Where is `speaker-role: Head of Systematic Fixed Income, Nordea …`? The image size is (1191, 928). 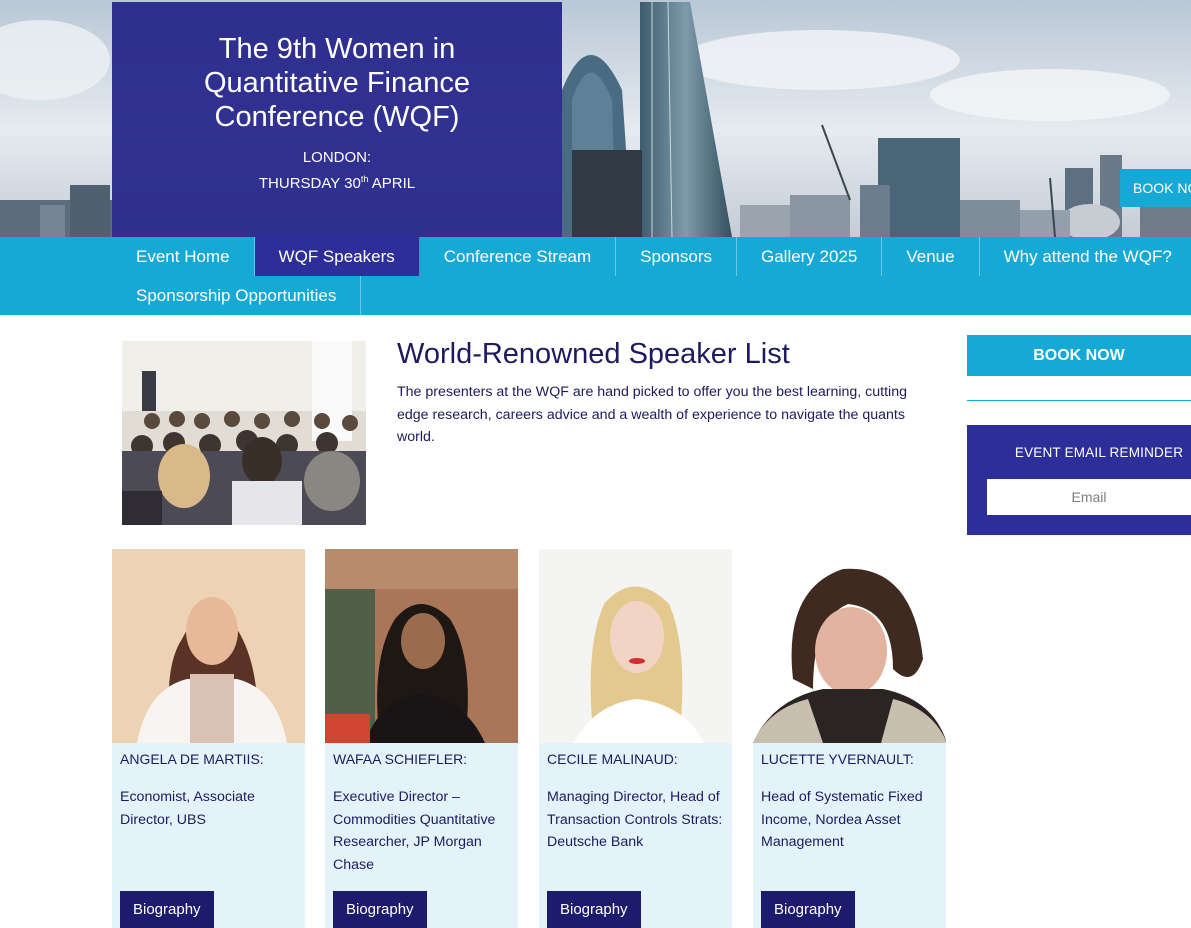 speaker-role: Head of Systematic Fixed Income, Nordea … is located at coordinates (842, 819).